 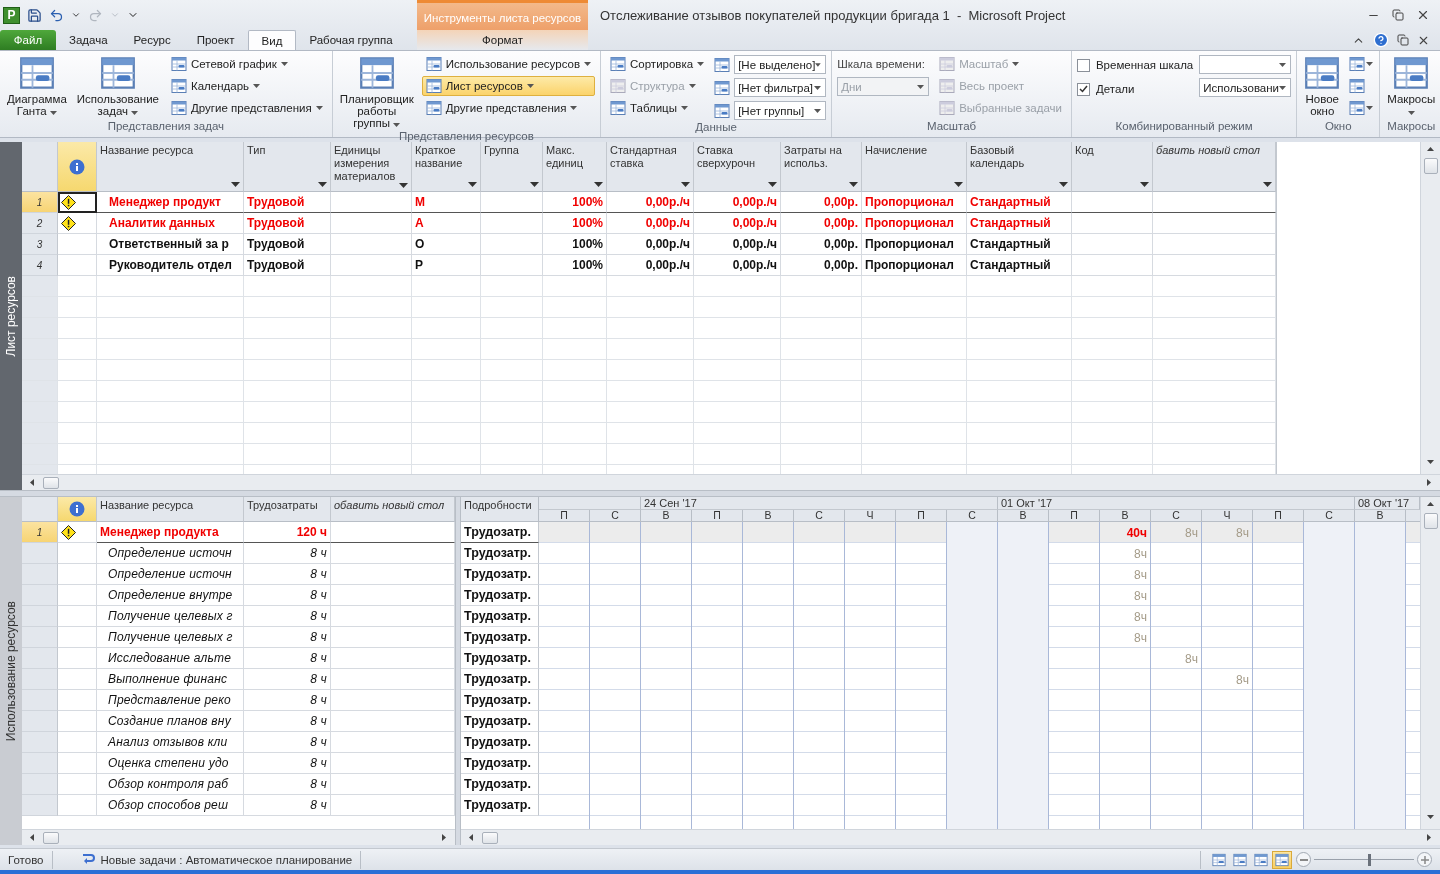 What do you see at coordinates (272, 40) in the screenshot?
I see `ribbon-tab: Вид` at bounding box center [272, 40].